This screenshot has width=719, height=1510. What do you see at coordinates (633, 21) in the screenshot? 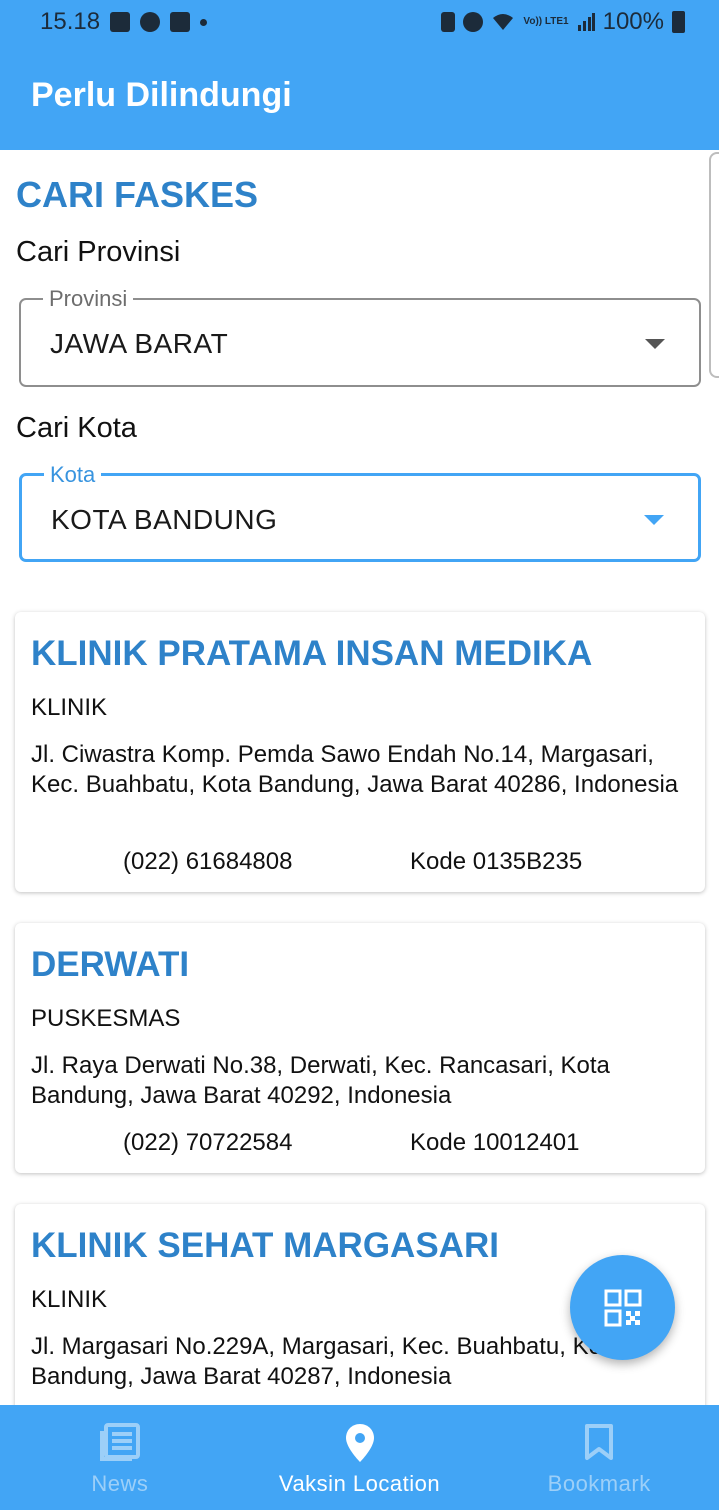
I see `battery-percent: 100%` at bounding box center [633, 21].